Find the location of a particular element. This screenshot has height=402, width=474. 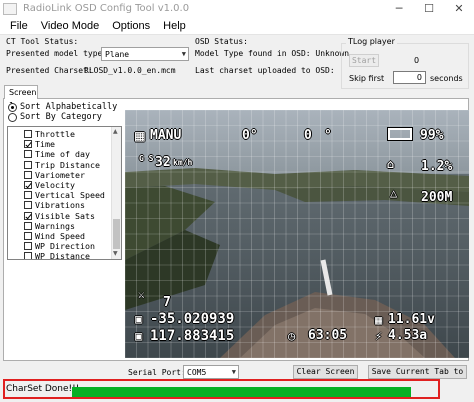

charset-label: Presented Charset: is located at coordinates (49, 70).